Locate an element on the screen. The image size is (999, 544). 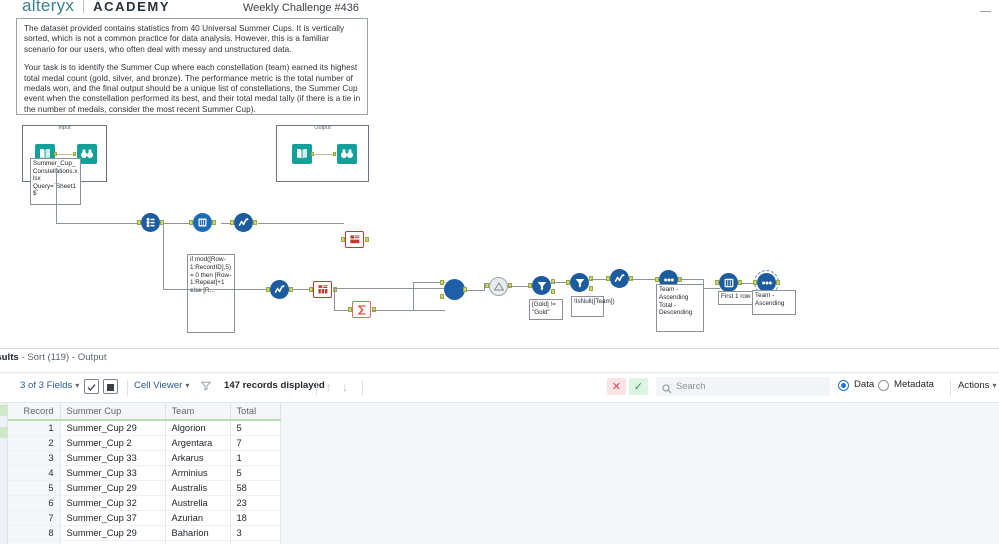
minimize-icon is located at coordinates (985, 11).